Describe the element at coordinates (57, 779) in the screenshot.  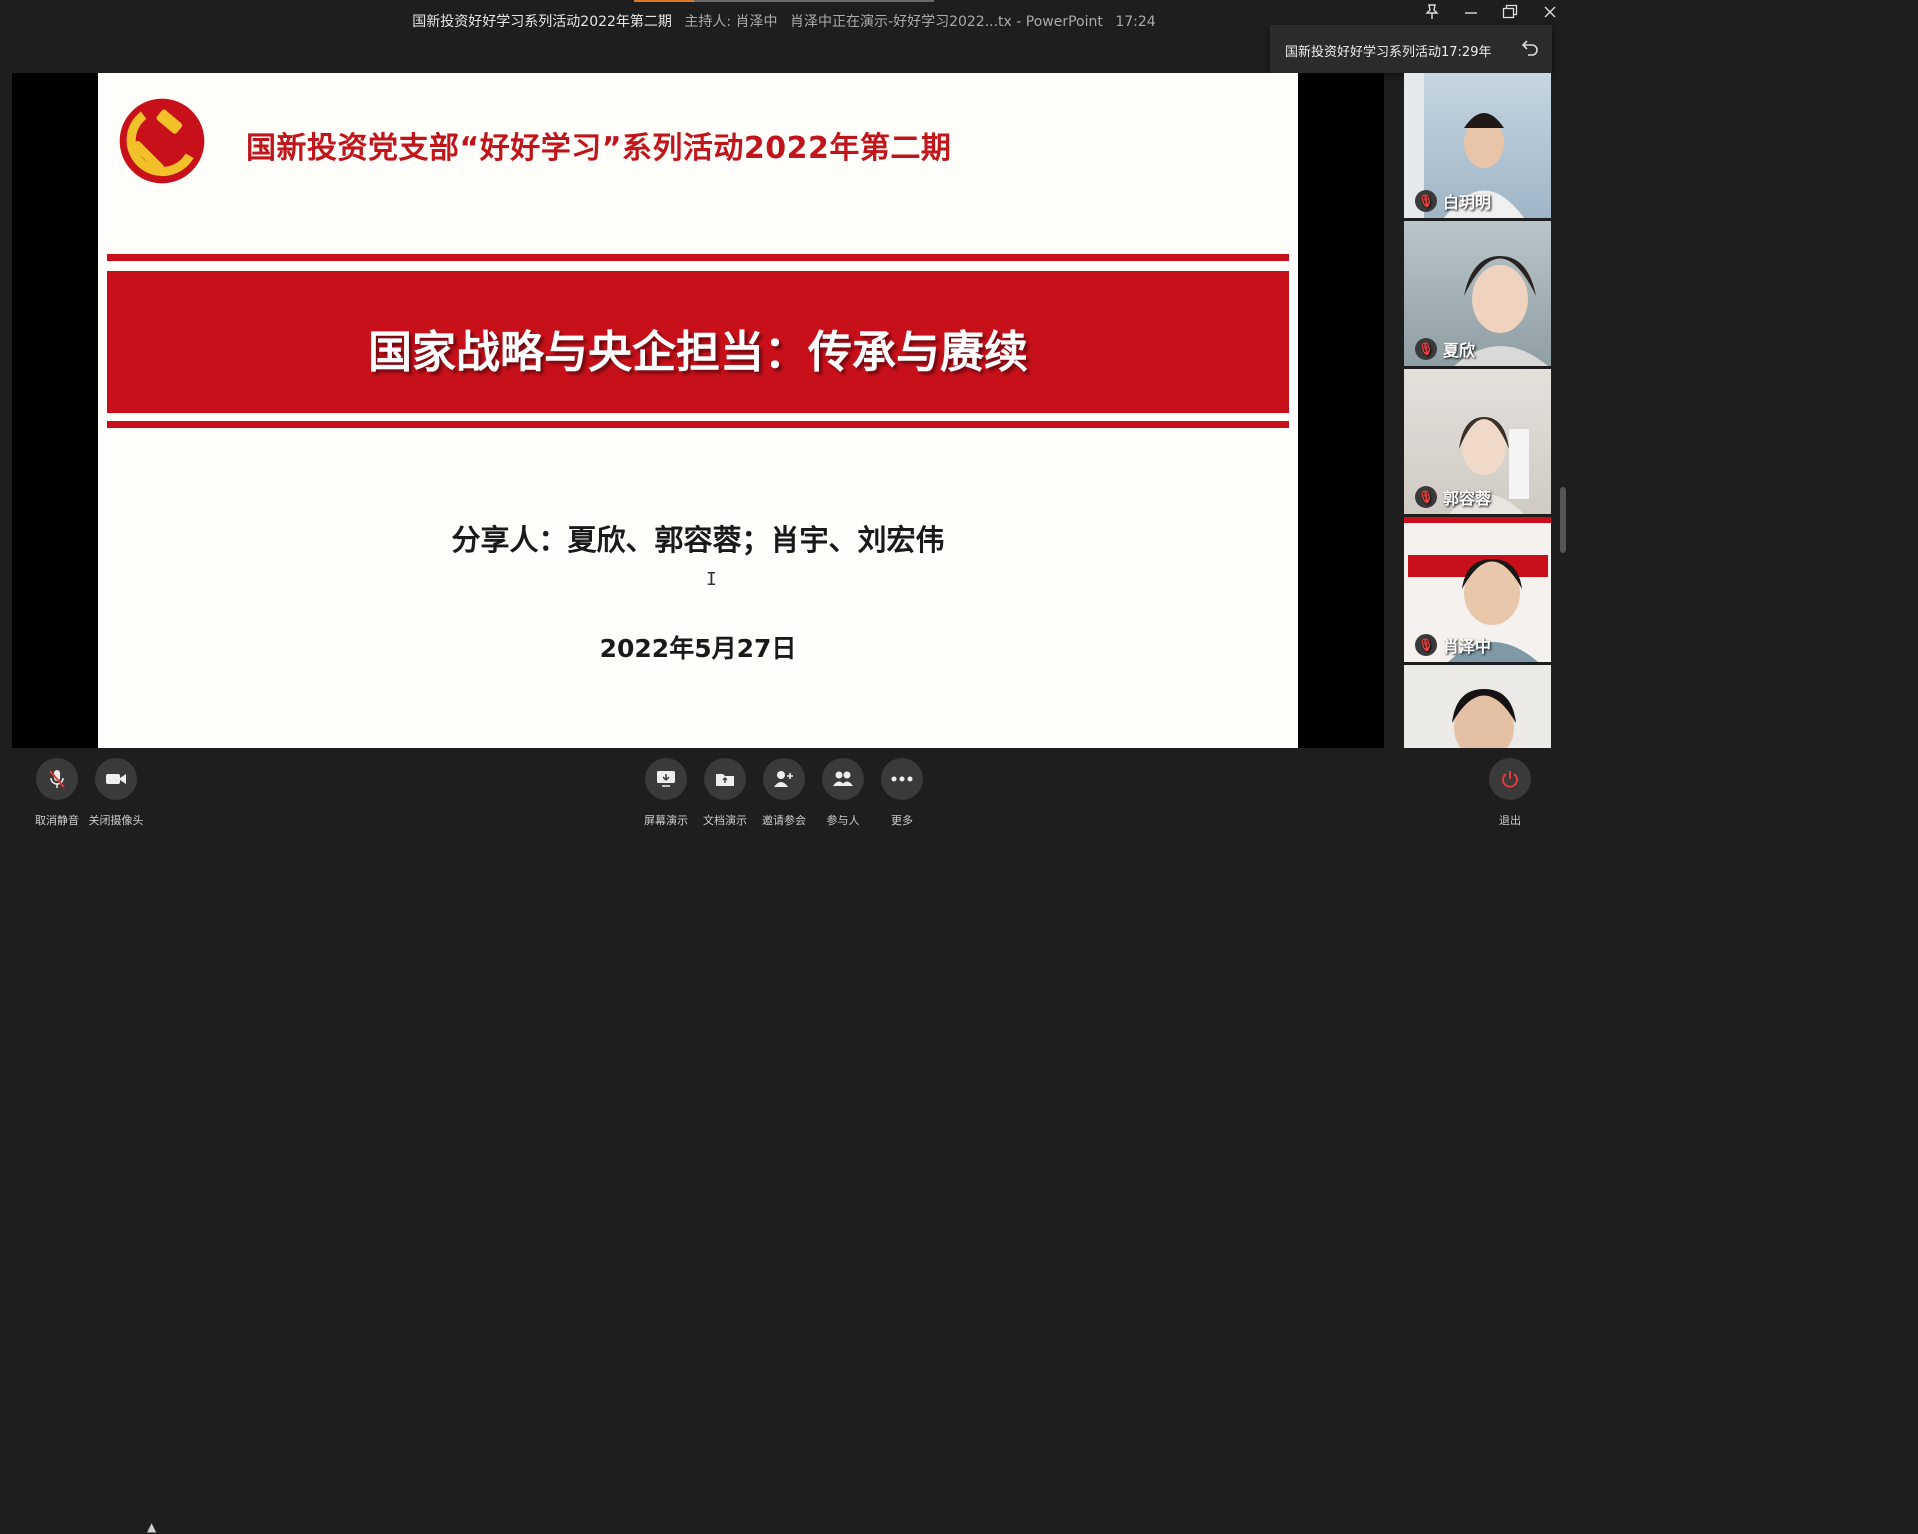
I see `mic-off-icon` at that location.